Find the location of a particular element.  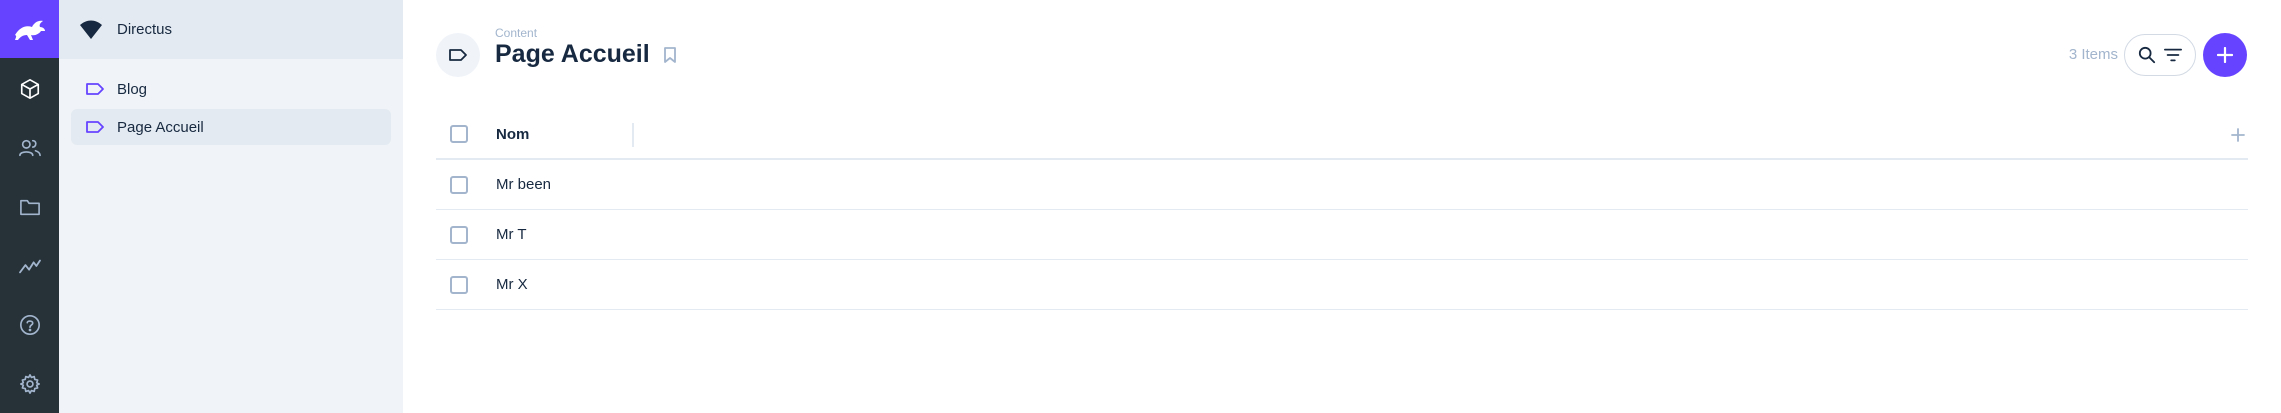

add-column-button is located at coordinates (2238, 135).